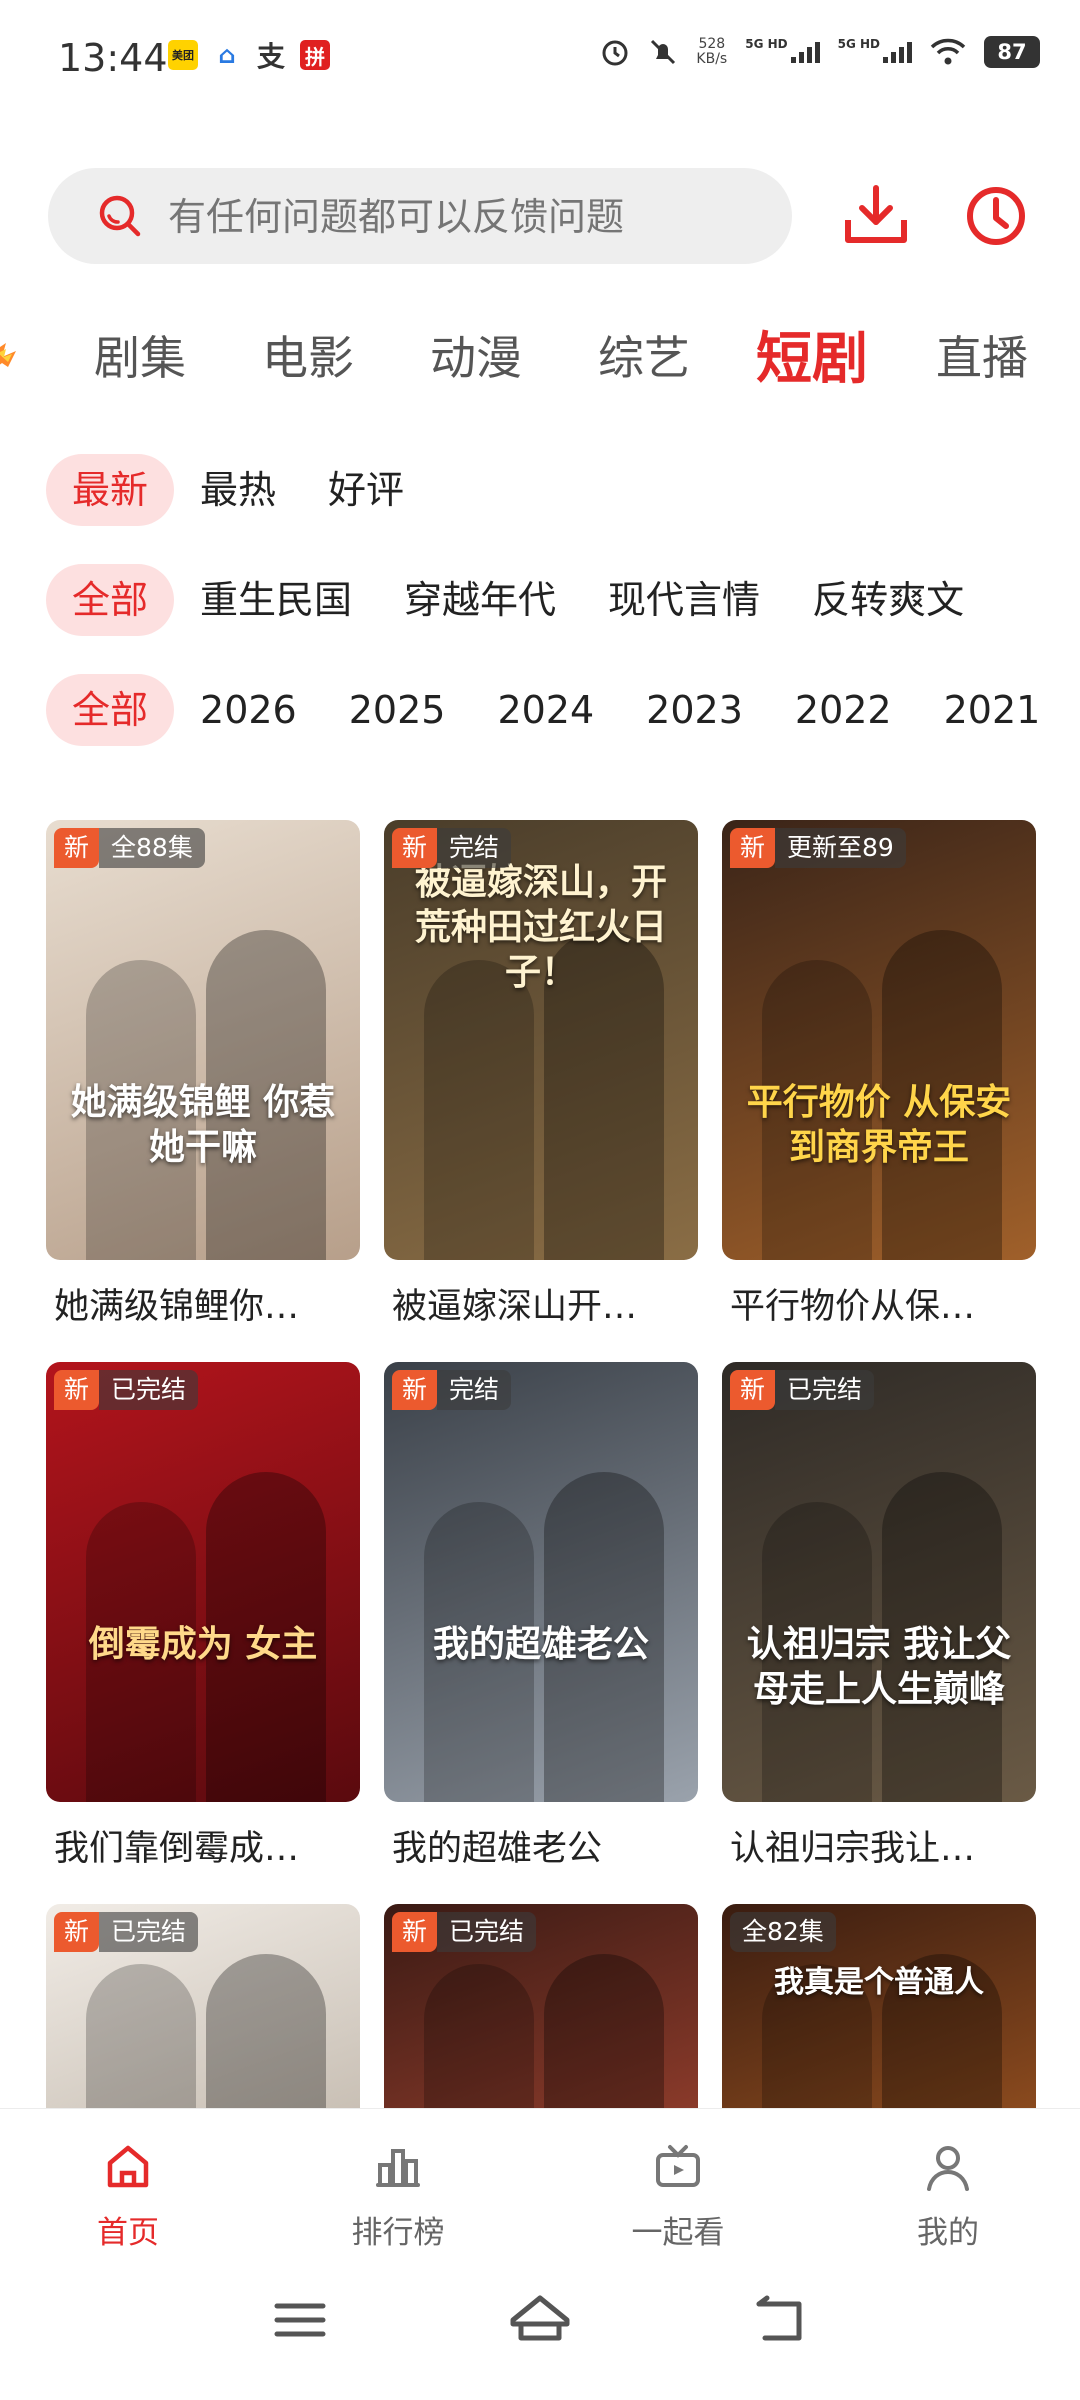  Describe the element at coordinates (888, 600) in the screenshot. I see `filter-genre-reversal: 反转爽文` at that location.